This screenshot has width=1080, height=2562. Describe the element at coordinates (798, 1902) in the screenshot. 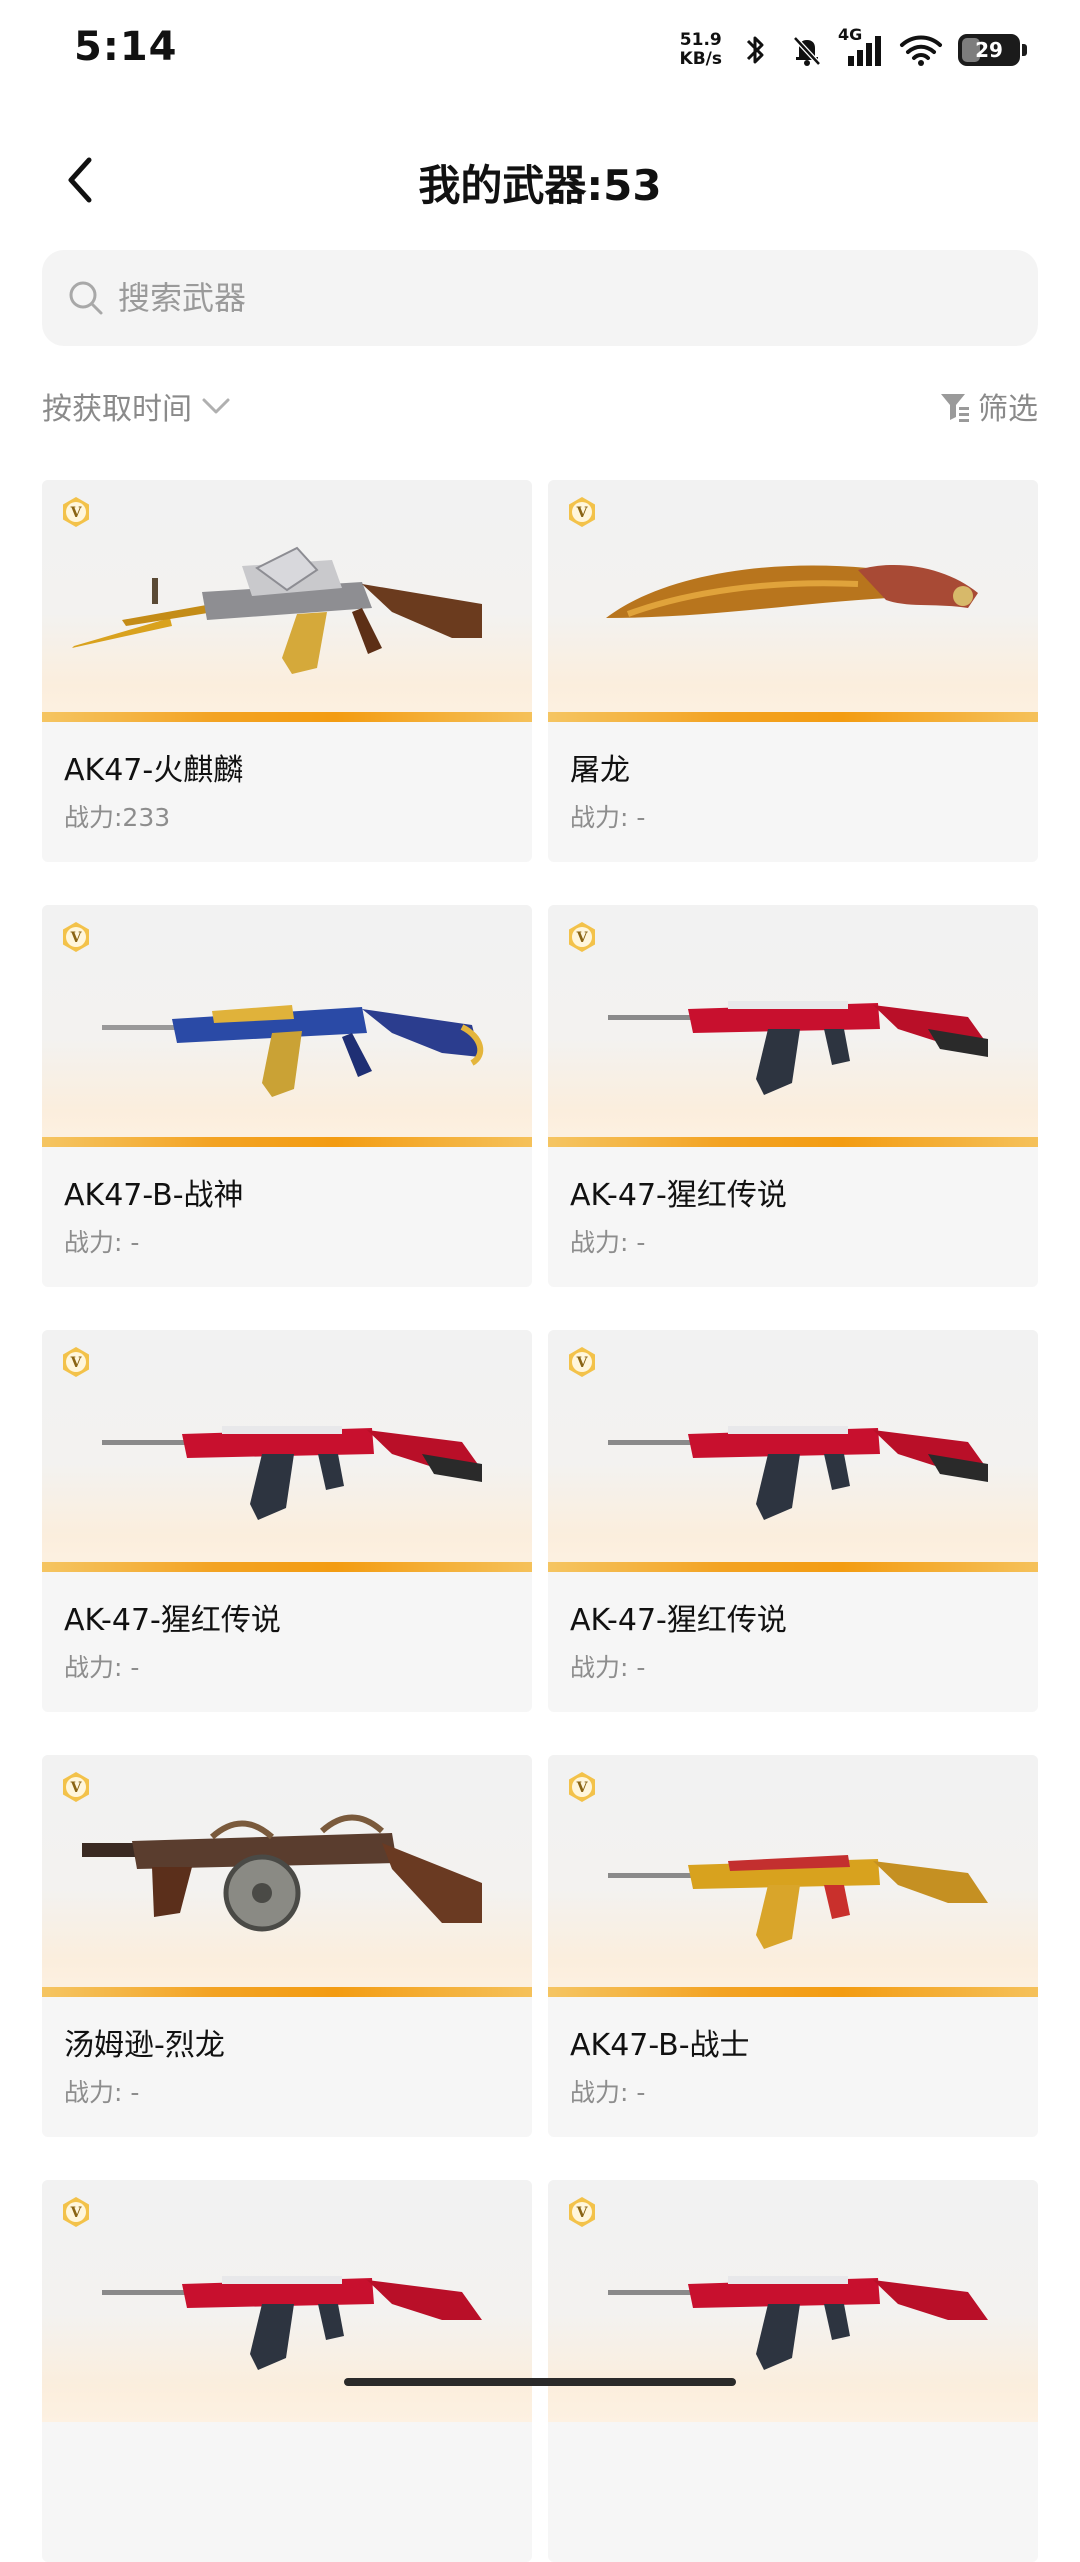

I see `weapon-ak47-goldred-image` at that location.